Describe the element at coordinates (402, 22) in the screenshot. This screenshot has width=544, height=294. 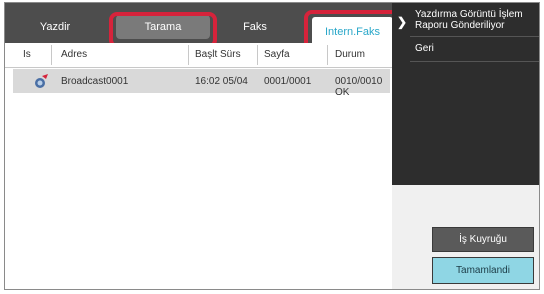
I see `chevron-right-icon: ❯` at that location.